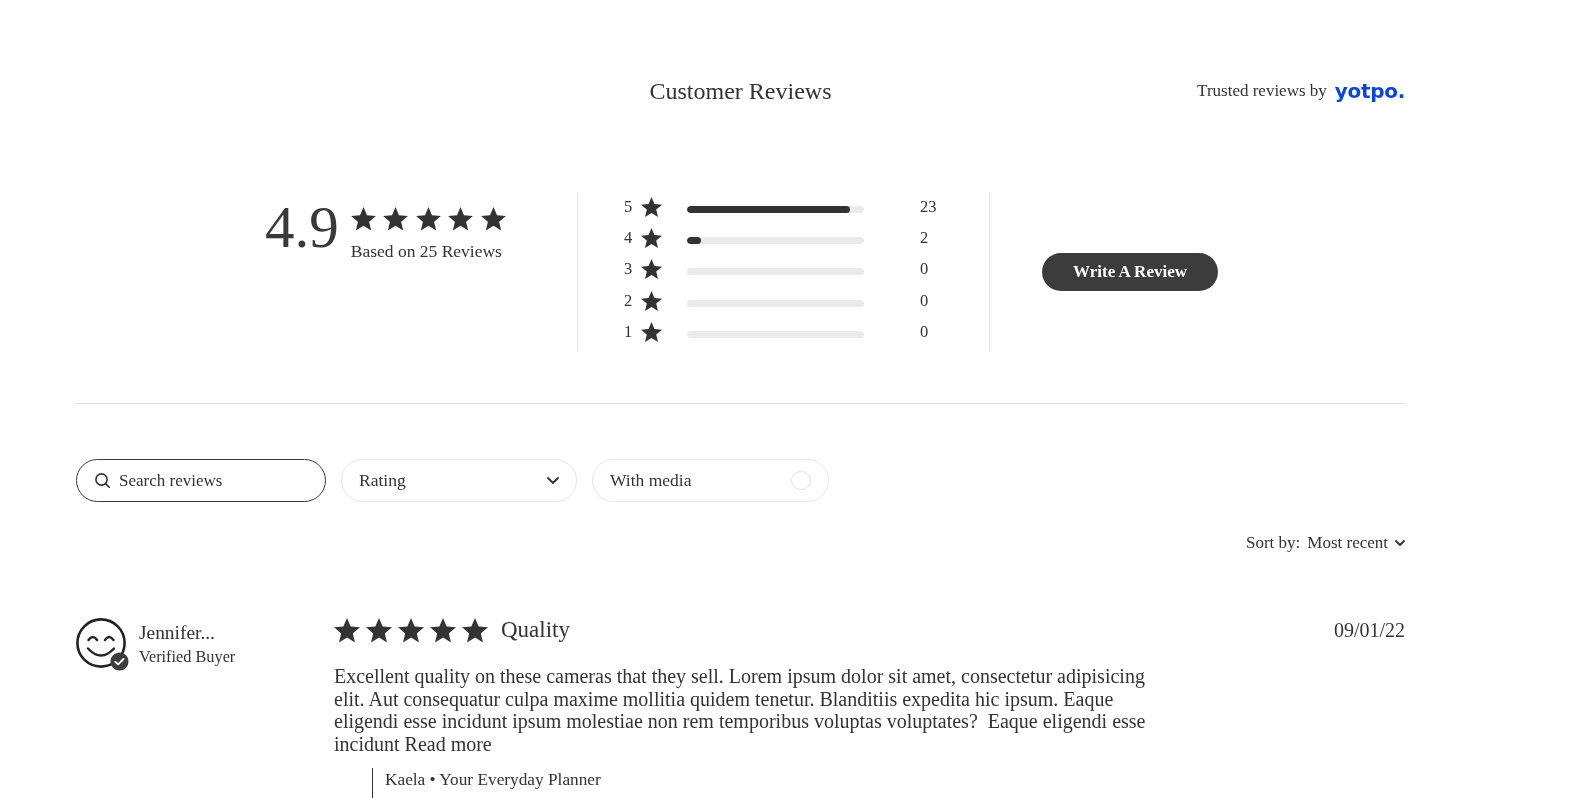 Image resolution: width=1570 pixels, height=798 pixels. I want to click on toggle-circle-icon, so click(801, 480).